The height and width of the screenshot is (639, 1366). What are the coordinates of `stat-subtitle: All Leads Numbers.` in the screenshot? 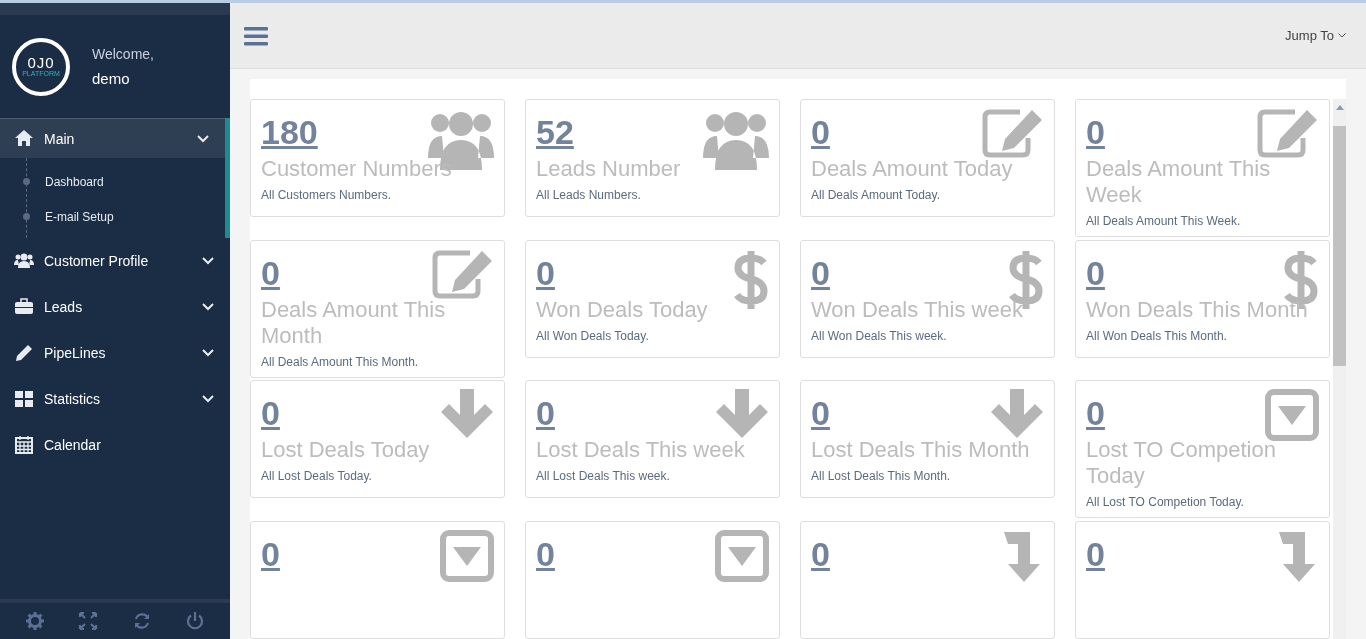 It's located at (589, 195).